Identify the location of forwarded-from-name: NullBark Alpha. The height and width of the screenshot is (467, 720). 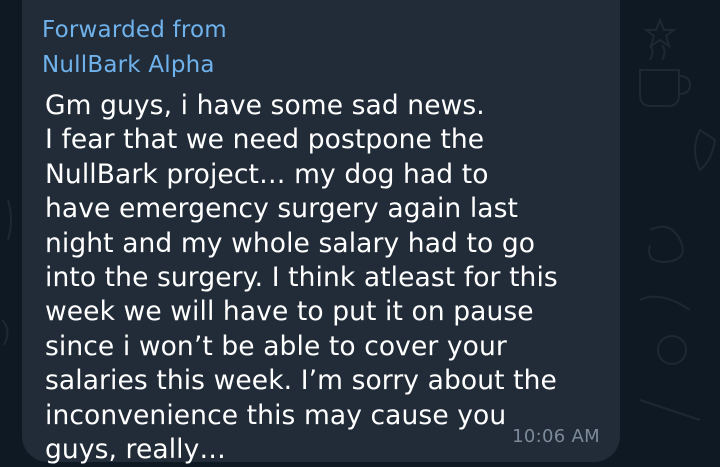
(128, 65).